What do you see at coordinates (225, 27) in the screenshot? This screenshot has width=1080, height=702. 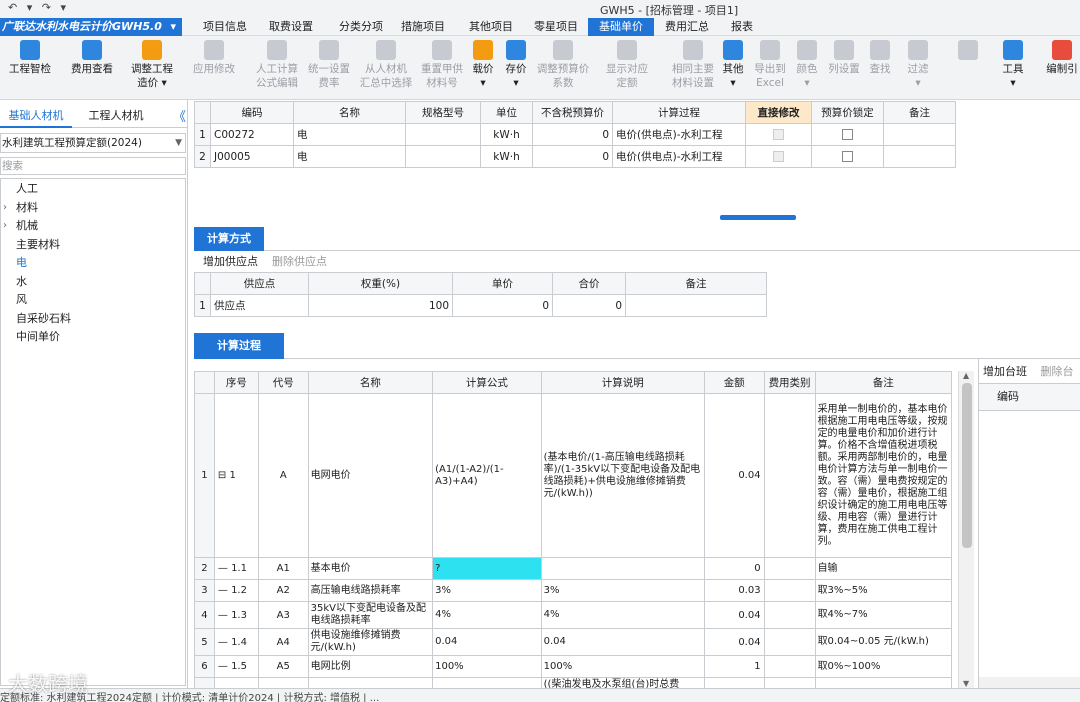 I see `tab-menu-0: 项目信息` at bounding box center [225, 27].